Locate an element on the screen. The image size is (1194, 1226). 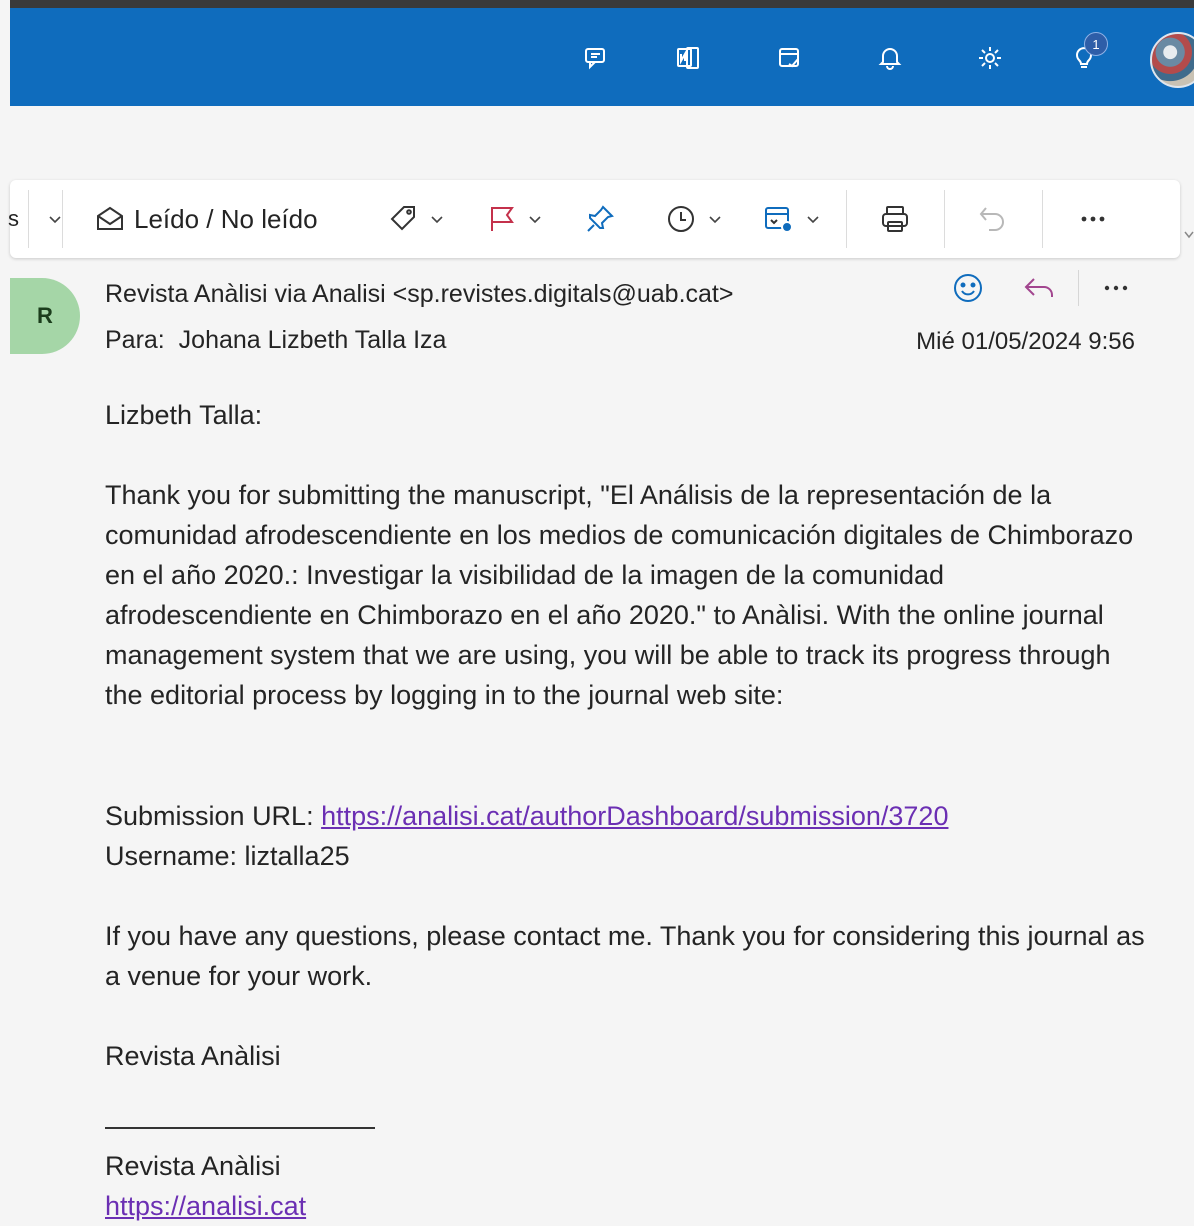
tag-icon is located at coordinates (402, 218).